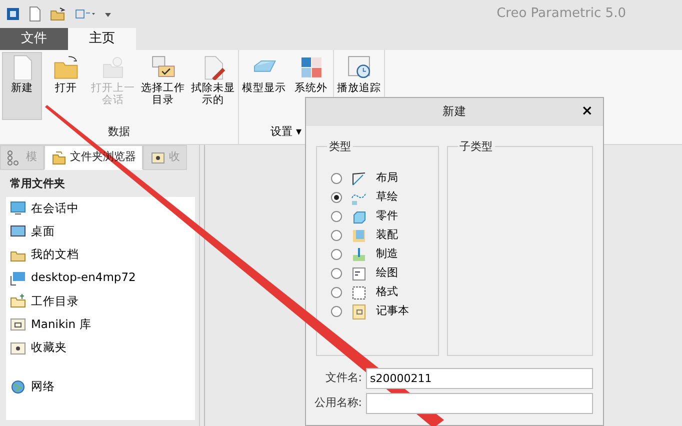 The image size is (682, 426). Describe the element at coordinates (35, 14) in the screenshot. I see `new-file-icon` at that location.